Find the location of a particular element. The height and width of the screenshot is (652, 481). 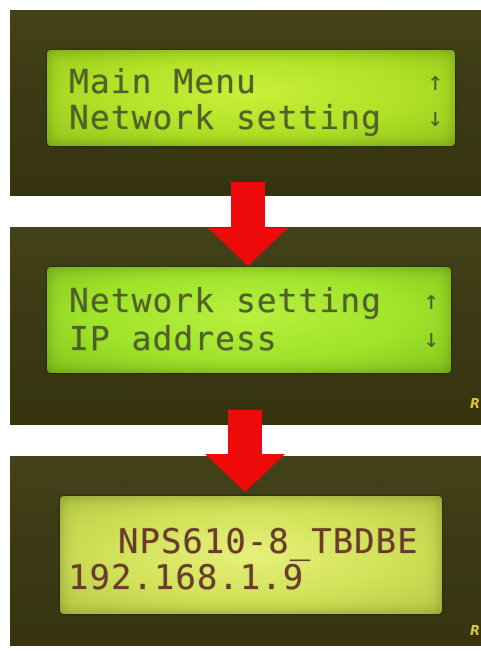

lcd-line-2: Network setting is located at coordinates (226, 117).